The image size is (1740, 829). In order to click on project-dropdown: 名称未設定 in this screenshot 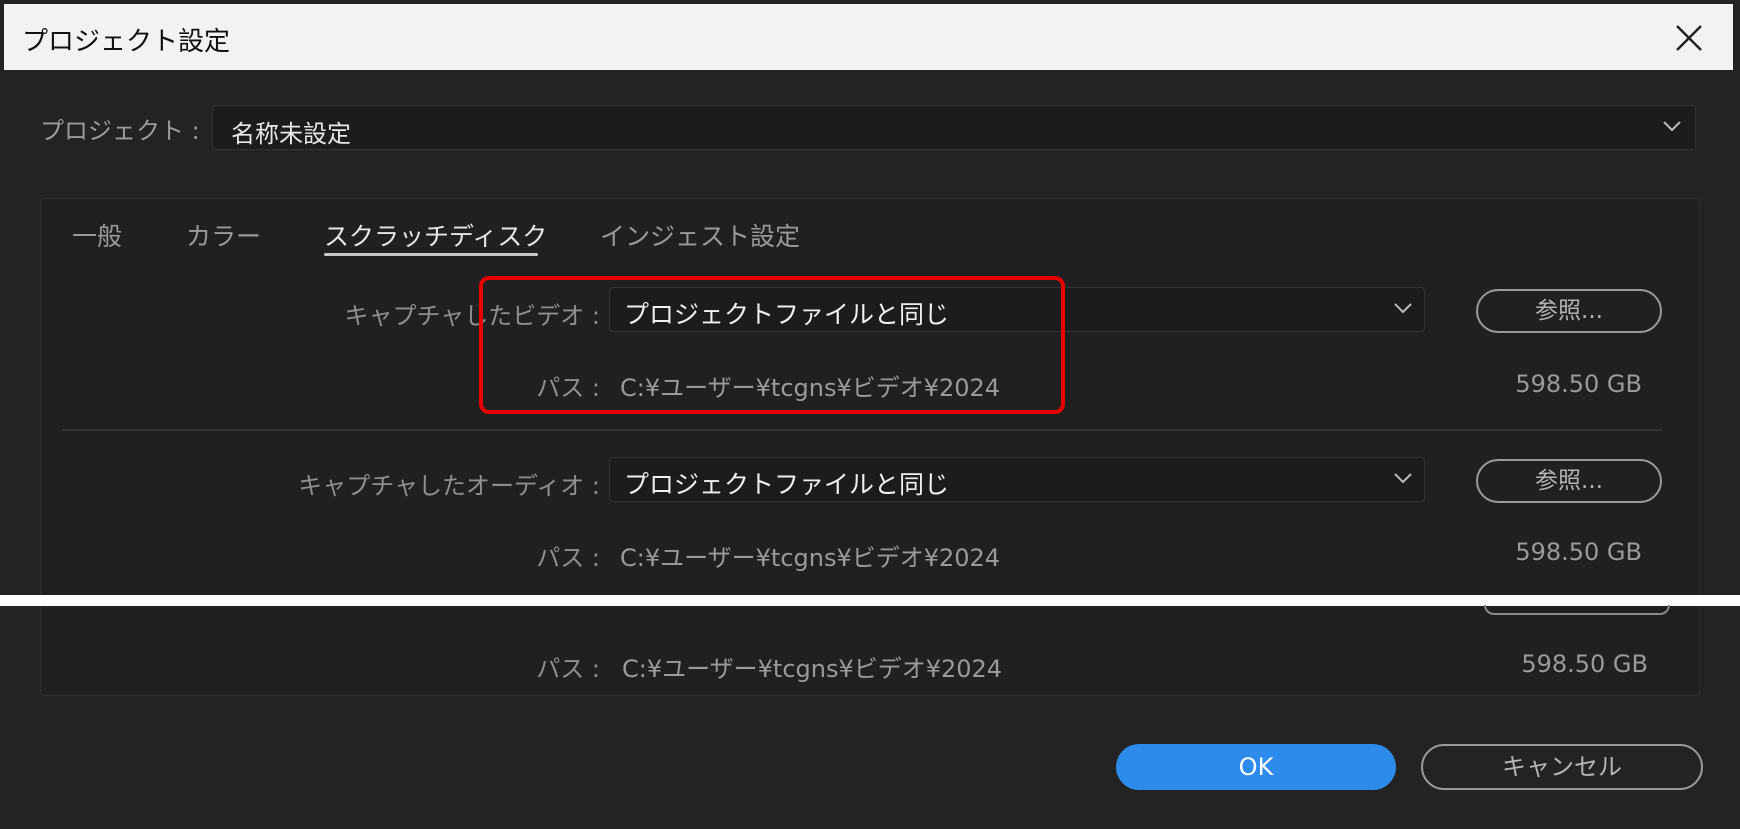, I will do `click(954, 127)`.